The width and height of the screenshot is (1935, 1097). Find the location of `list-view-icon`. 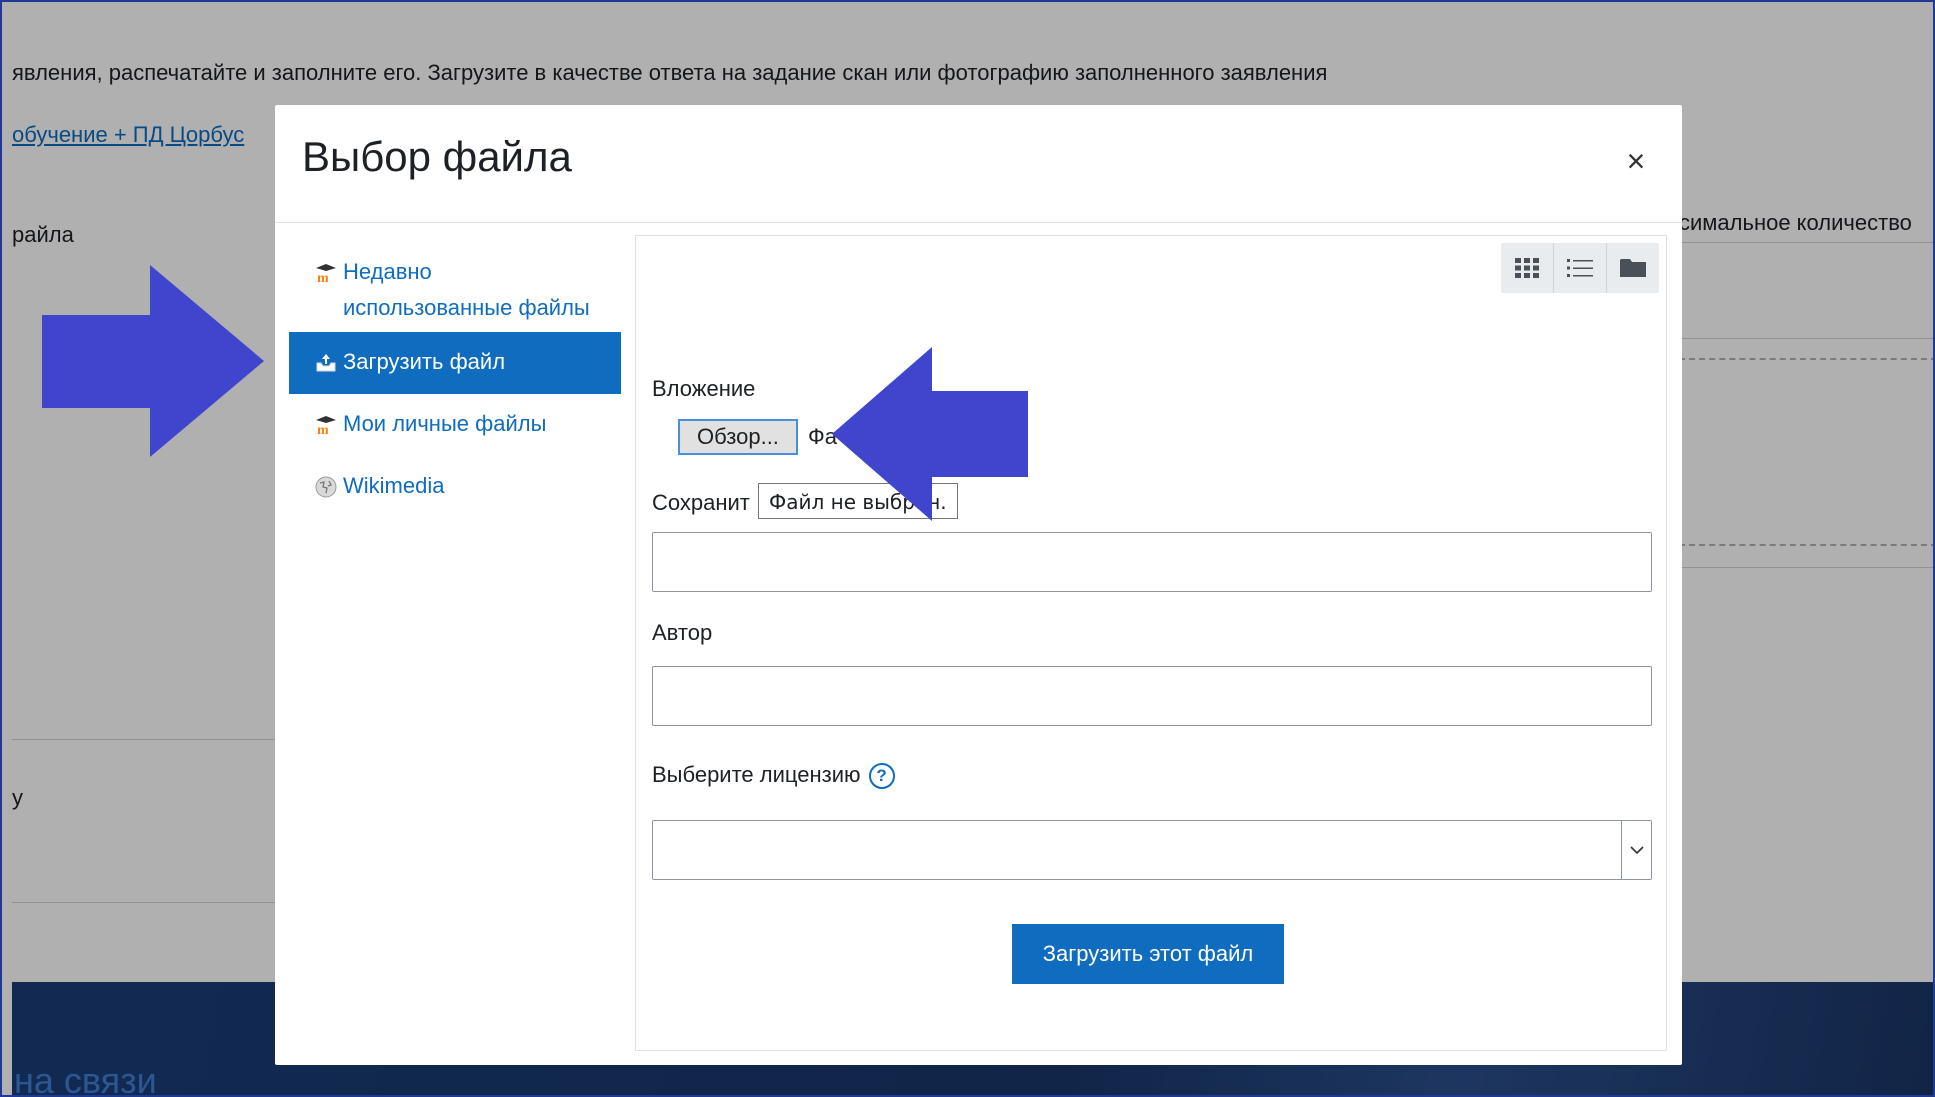

list-view-icon is located at coordinates (1580, 268).